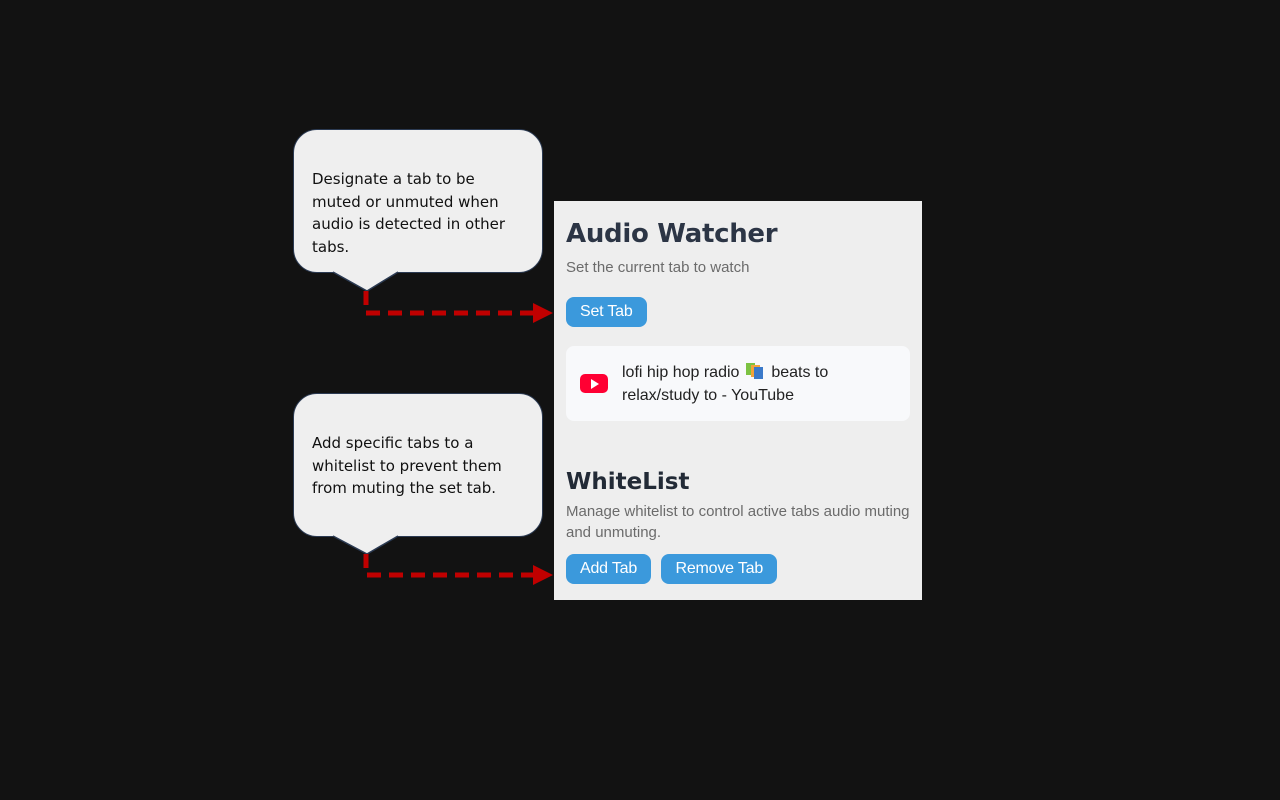  What do you see at coordinates (672, 234) in the screenshot?
I see `app-title: Audio Watcher` at bounding box center [672, 234].